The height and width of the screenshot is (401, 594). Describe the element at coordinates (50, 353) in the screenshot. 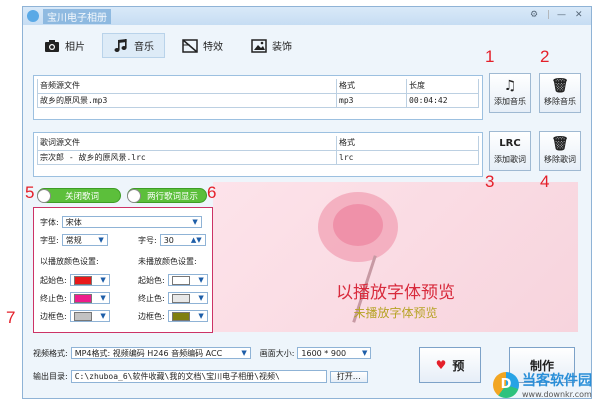

I see `video-format-label: 视频格式:` at that location.